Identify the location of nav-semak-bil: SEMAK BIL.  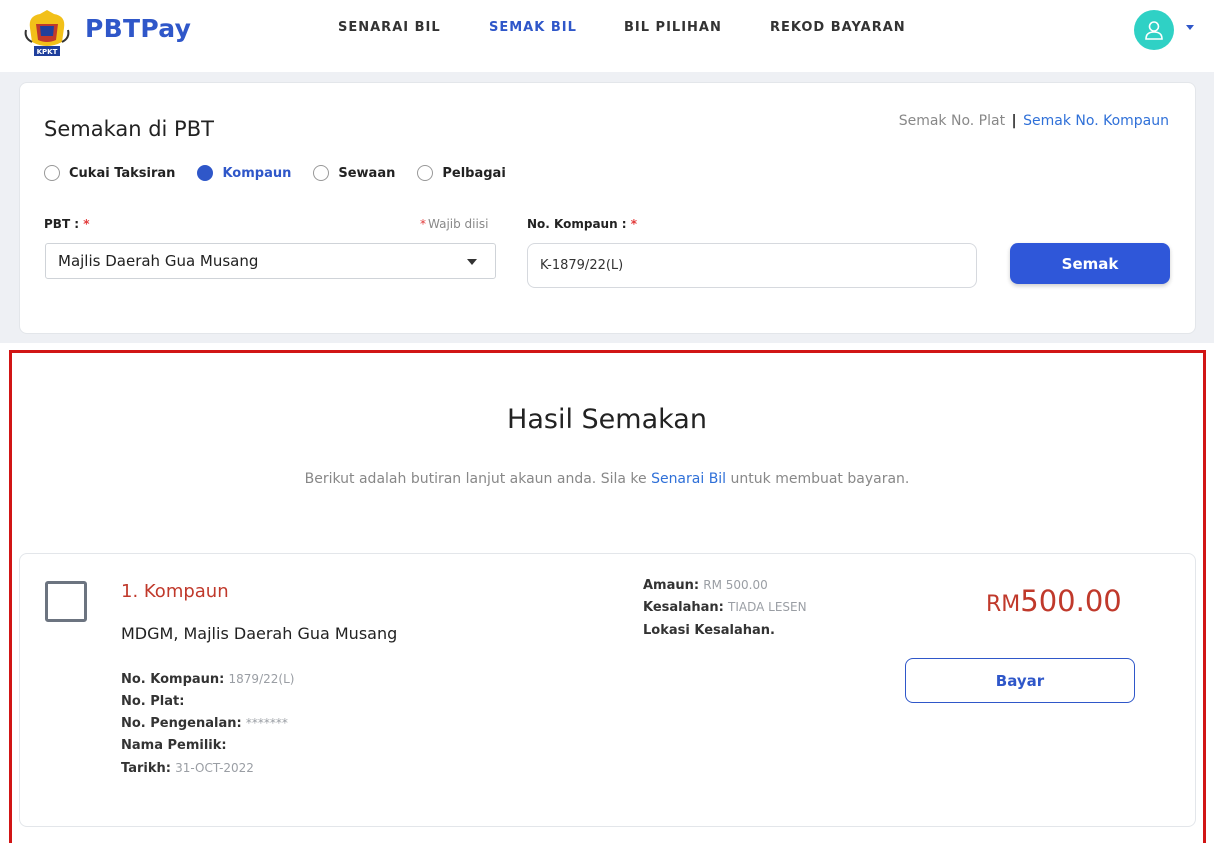
(533, 27).